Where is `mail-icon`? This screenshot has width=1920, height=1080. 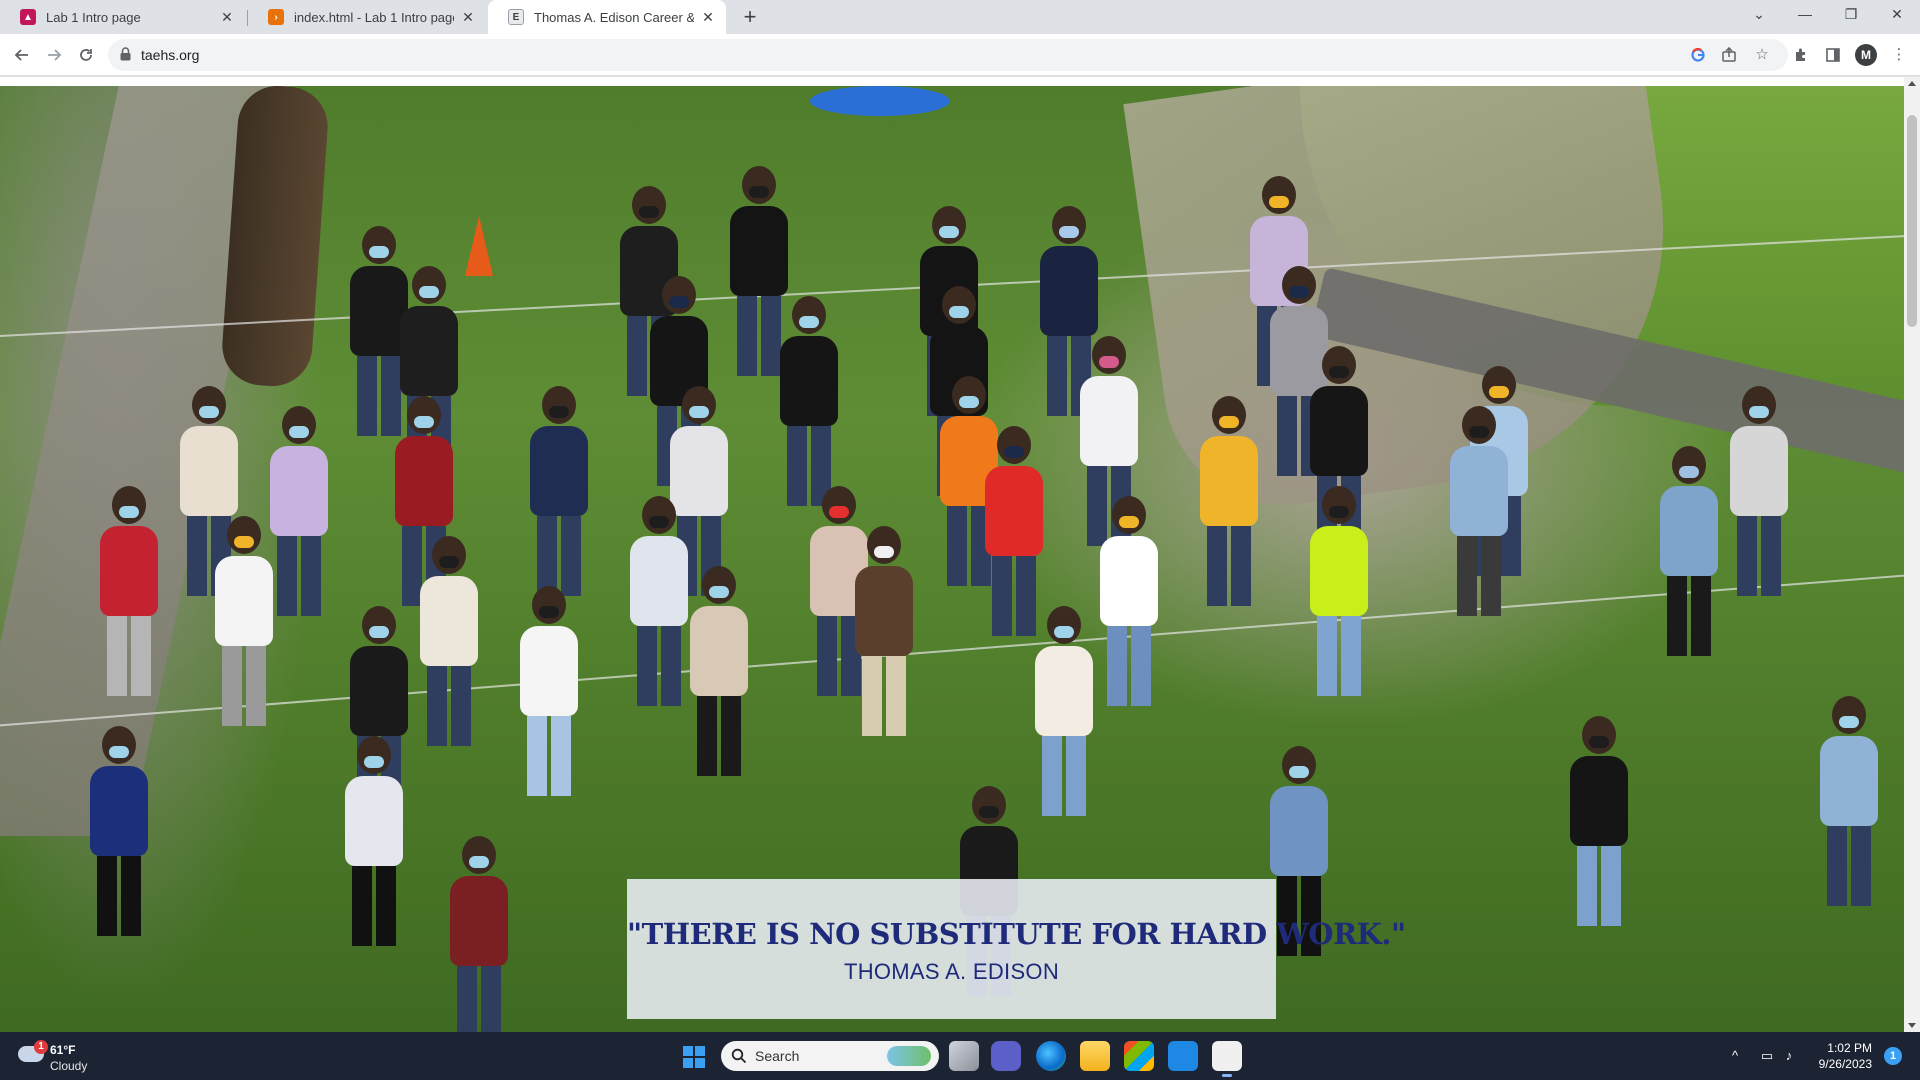
mail-icon is located at coordinates (1183, 1056).